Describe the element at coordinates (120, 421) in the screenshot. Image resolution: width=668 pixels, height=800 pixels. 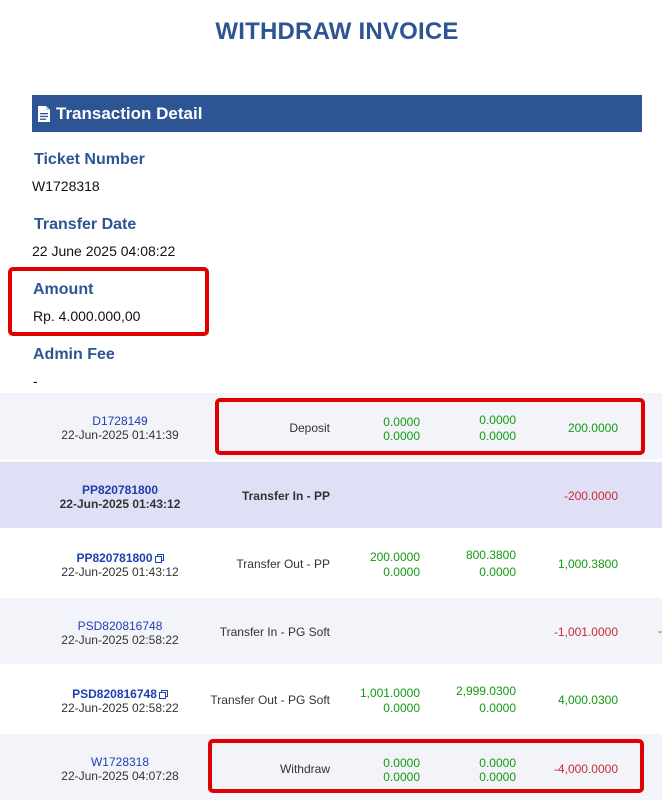
I see `transaction-id-link: D1728149` at that location.